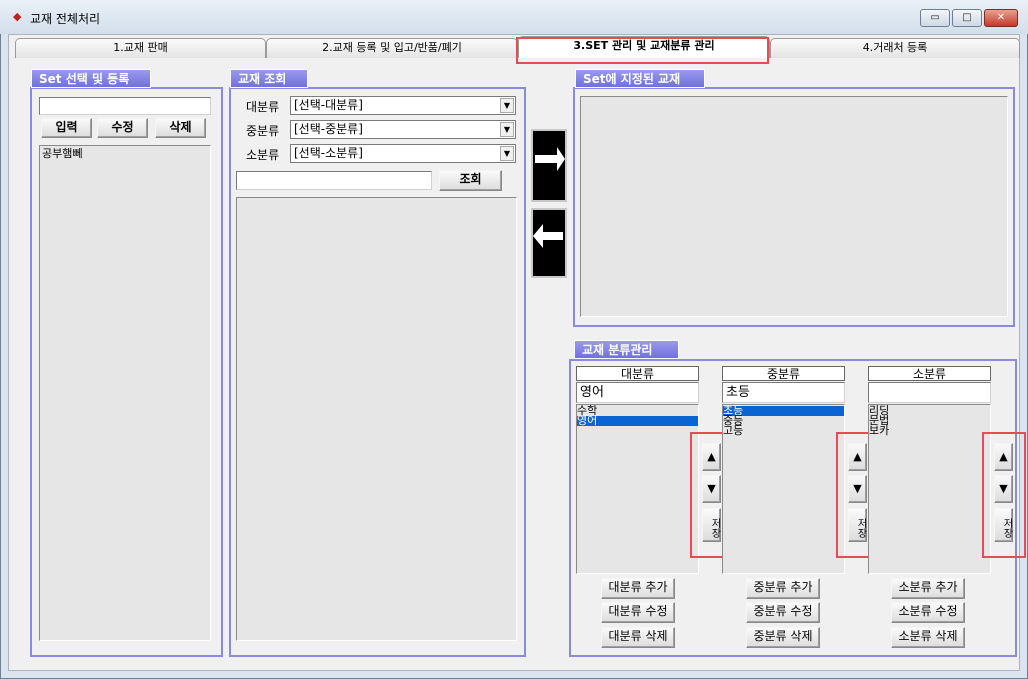 This screenshot has width=1028, height=679. What do you see at coordinates (125, 106) in the screenshot?
I see `set-name-input` at bounding box center [125, 106].